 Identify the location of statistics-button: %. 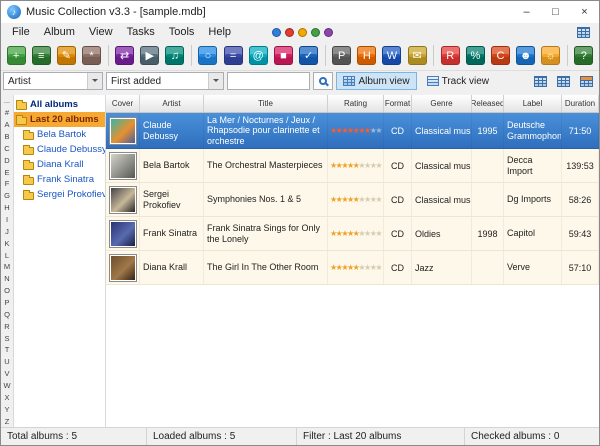
(475, 56).